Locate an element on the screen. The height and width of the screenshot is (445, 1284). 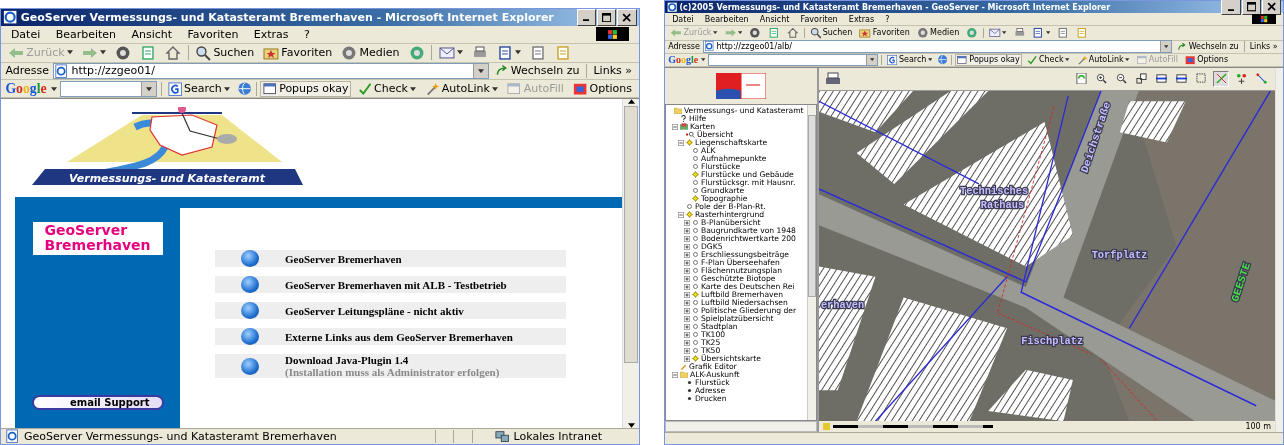
link-text: GeoServer Bremerhaven mit ALB - Testbetrieb is located at coordinates (396, 284).